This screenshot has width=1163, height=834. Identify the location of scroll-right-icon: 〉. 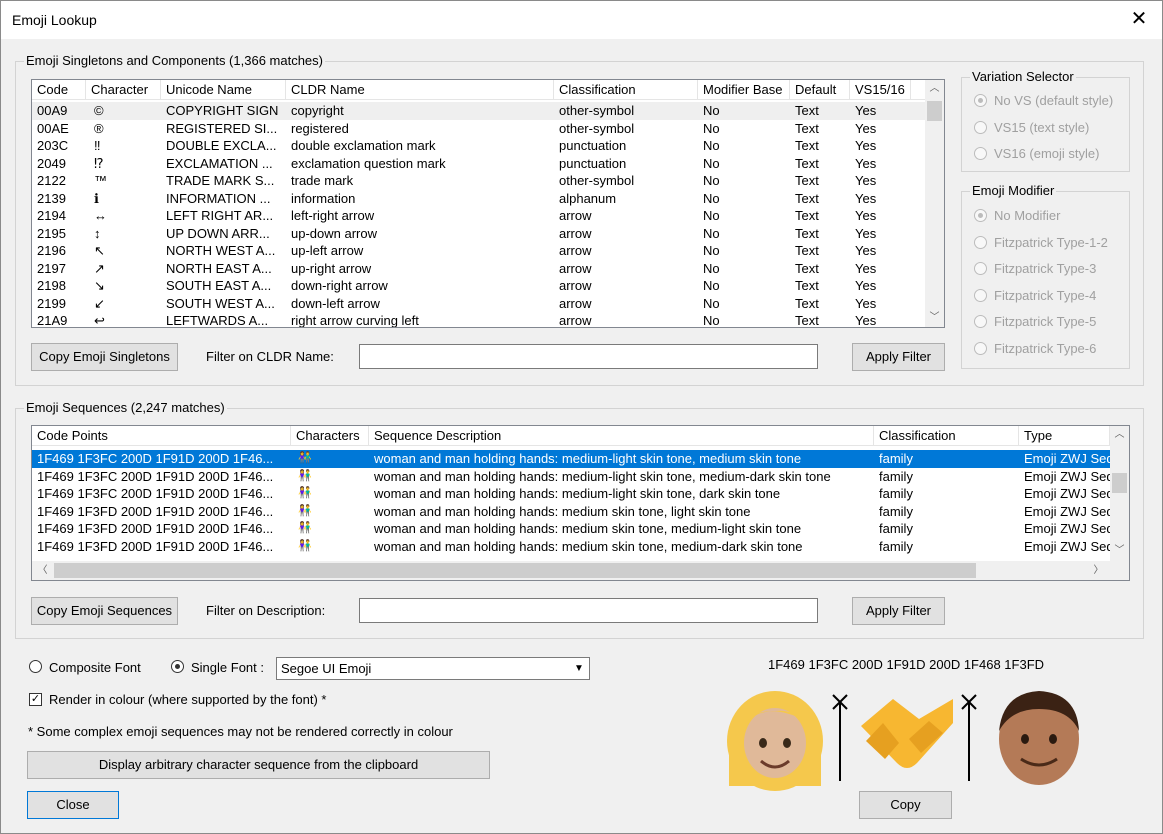
(1098, 570).